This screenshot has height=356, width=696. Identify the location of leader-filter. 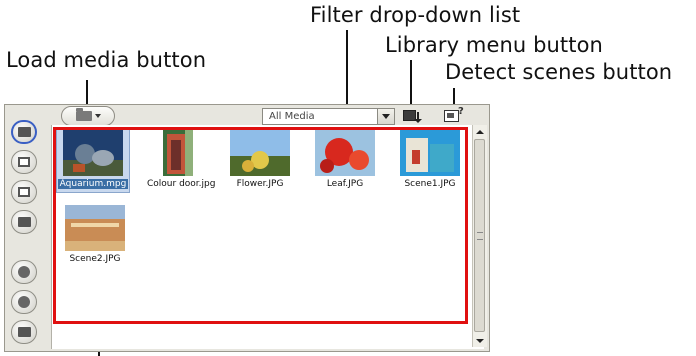
(347, 69).